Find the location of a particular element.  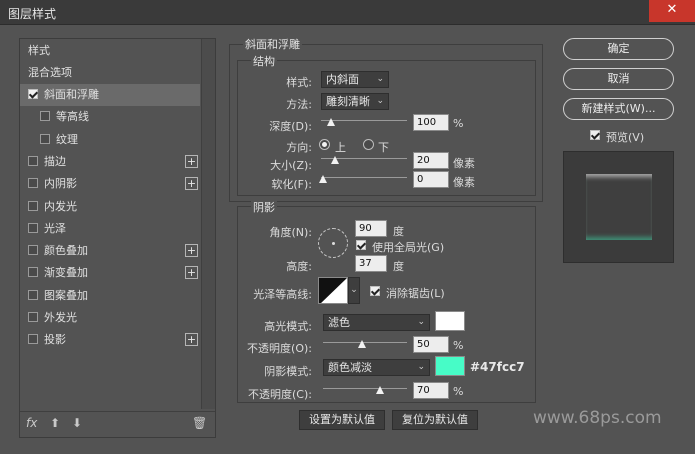

depth-label: 深度(D): is located at coordinates (290, 126).